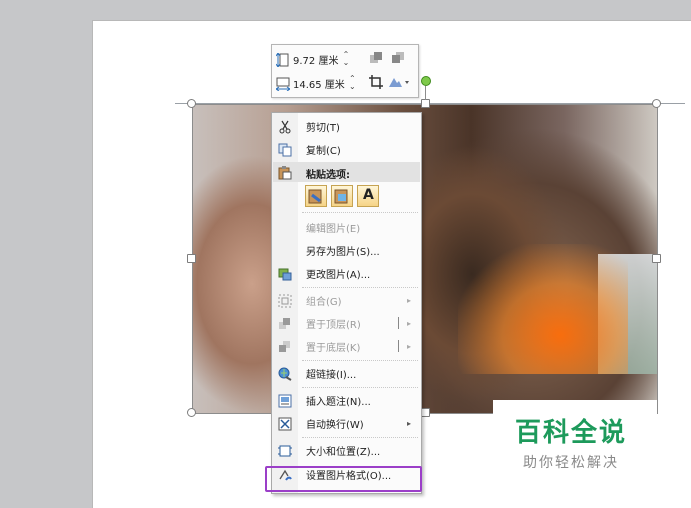 This screenshot has width=691, height=508. Describe the element at coordinates (345, 71) in the screenshot. I see `picture-mini-toolbar: 9.72 厘米 ⌃ ⌄ 14.65 厘米 ⌃ ⌄` at that location.